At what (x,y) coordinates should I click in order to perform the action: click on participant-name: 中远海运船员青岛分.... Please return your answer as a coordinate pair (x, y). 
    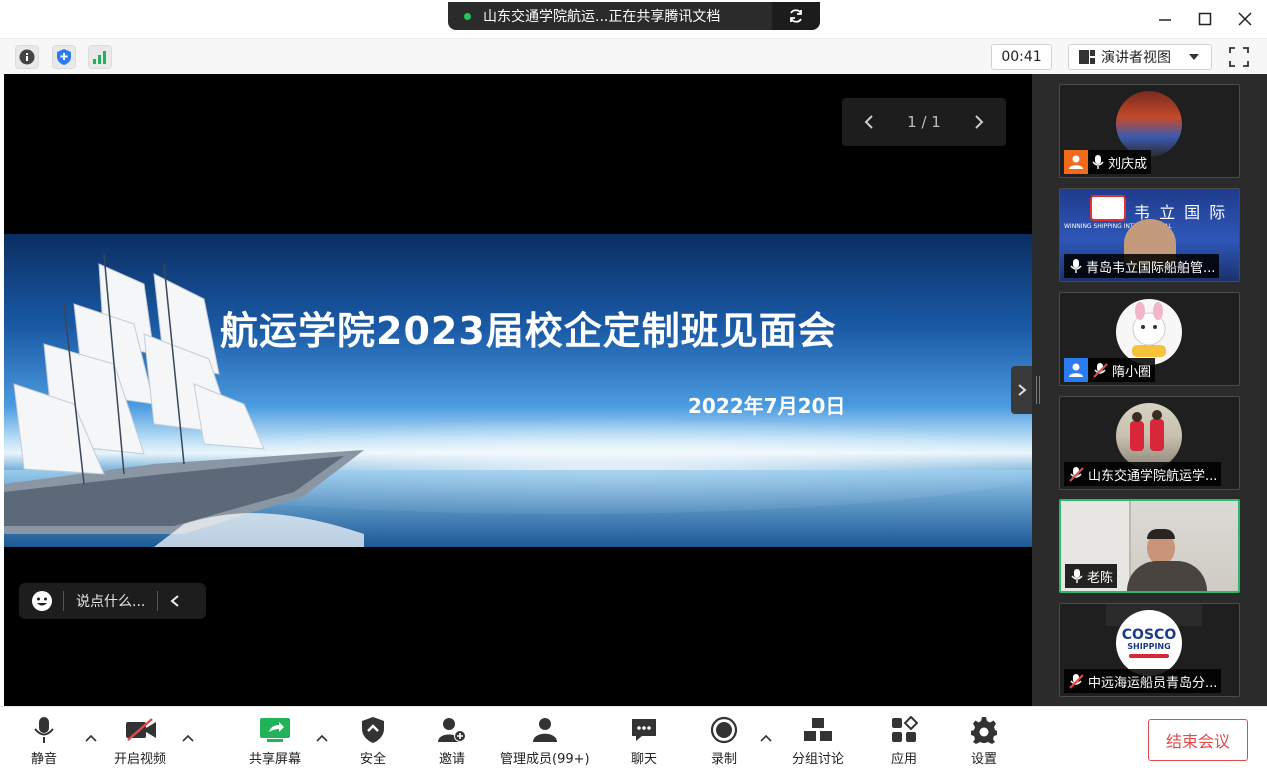
    Looking at the image, I should click on (1153, 683).